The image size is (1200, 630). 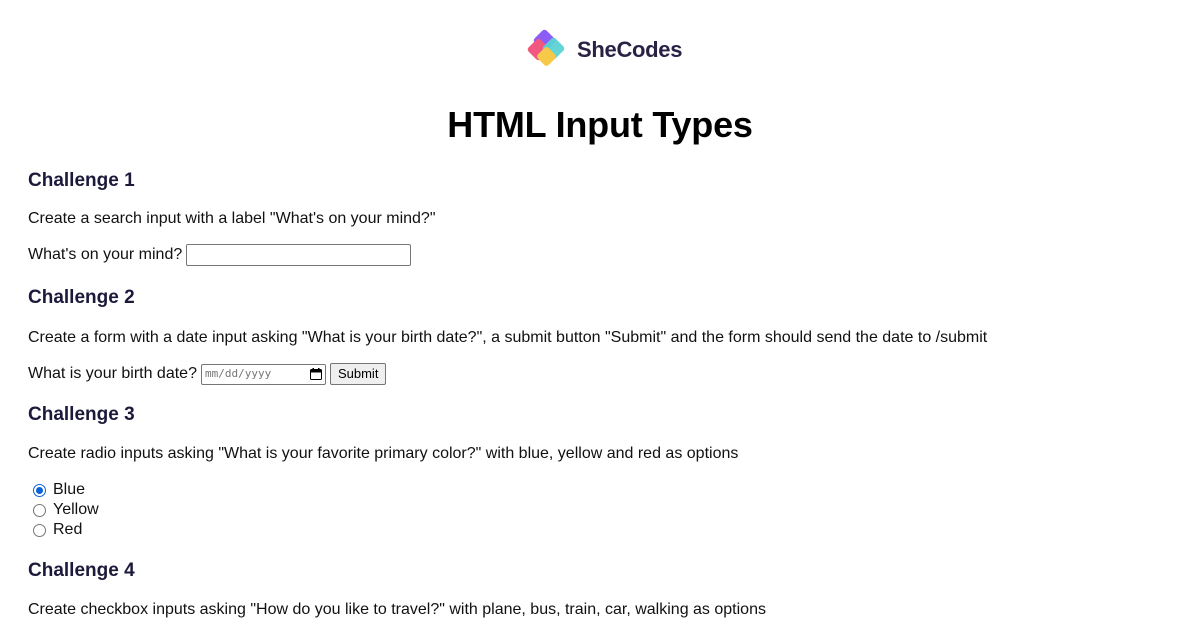 What do you see at coordinates (238, 373) in the screenshot?
I see `date-placeholder: mm/dd/yyyy` at bounding box center [238, 373].